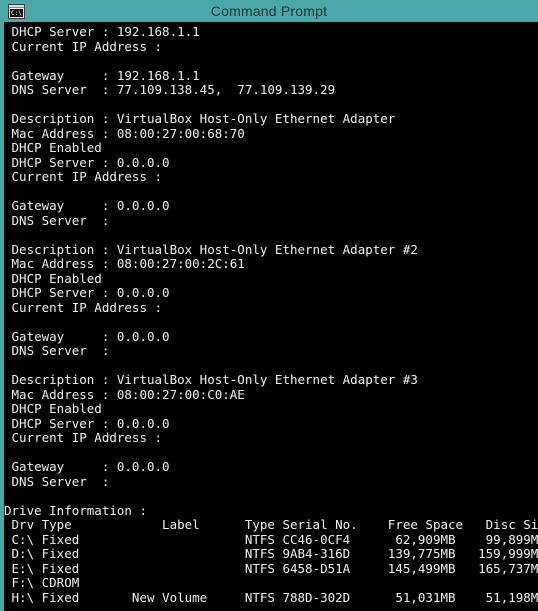  What do you see at coordinates (124, 394) in the screenshot?
I see `console-line: Mac Address : 08:00:27:00:C0:AE` at bounding box center [124, 394].